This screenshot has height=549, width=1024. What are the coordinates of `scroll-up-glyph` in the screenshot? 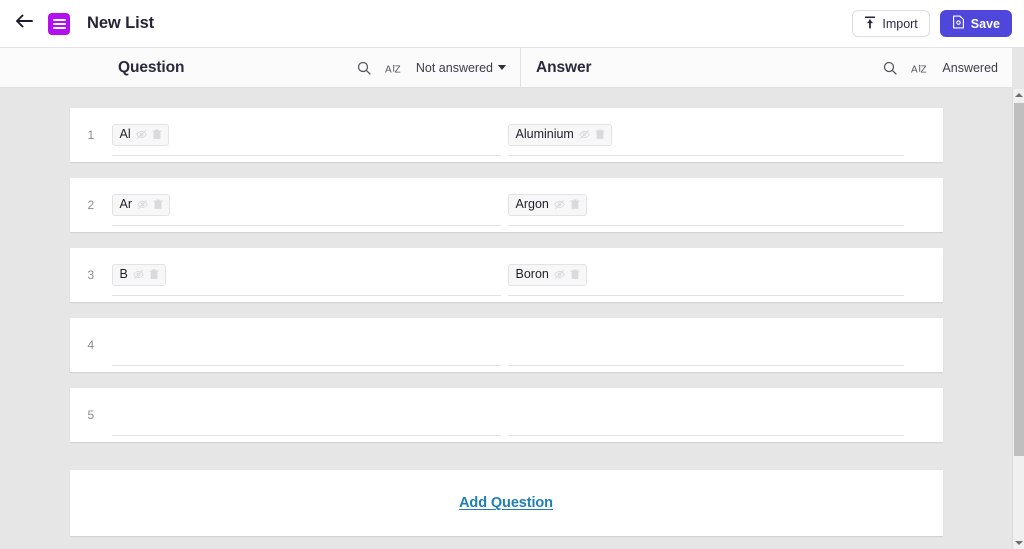 It's located at (1018, 95).